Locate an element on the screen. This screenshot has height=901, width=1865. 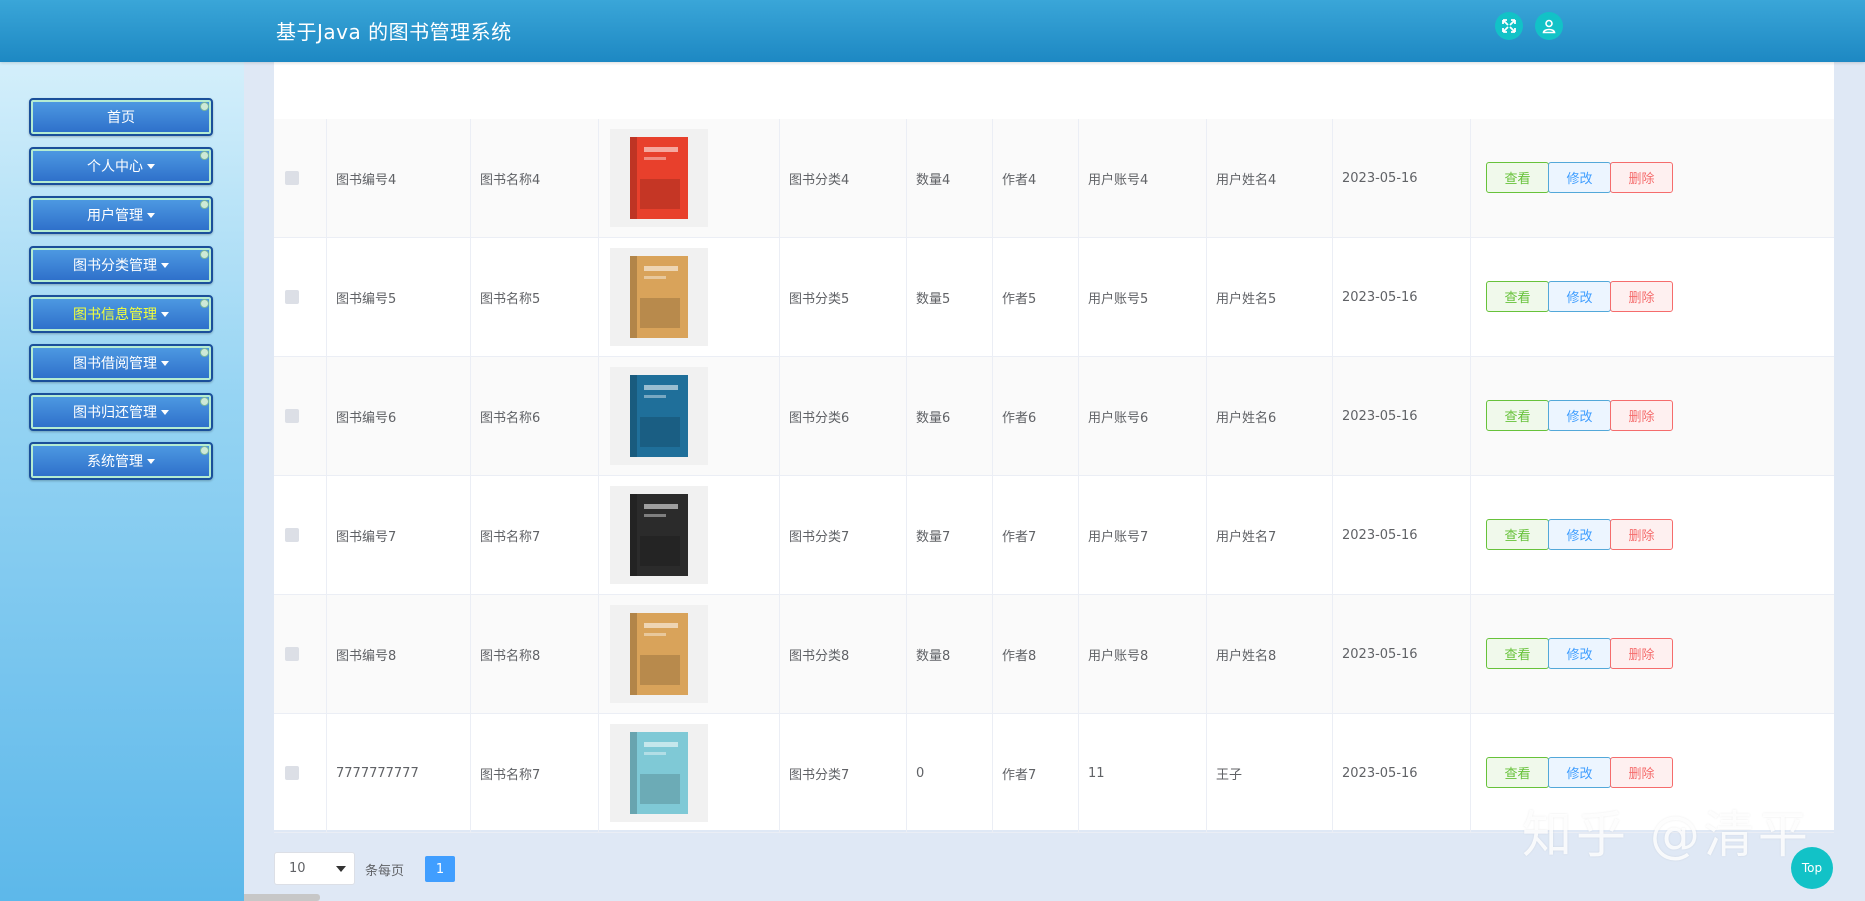
cell-category: 图书分类7 is located at coordinates (819, 537).